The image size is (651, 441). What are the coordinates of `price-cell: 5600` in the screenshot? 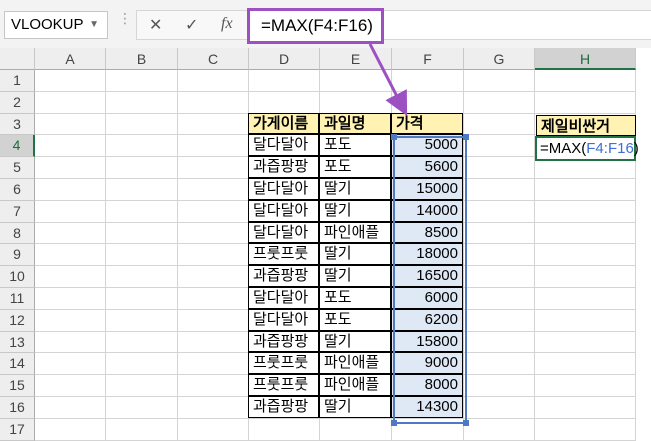 It's located at (427, 167).